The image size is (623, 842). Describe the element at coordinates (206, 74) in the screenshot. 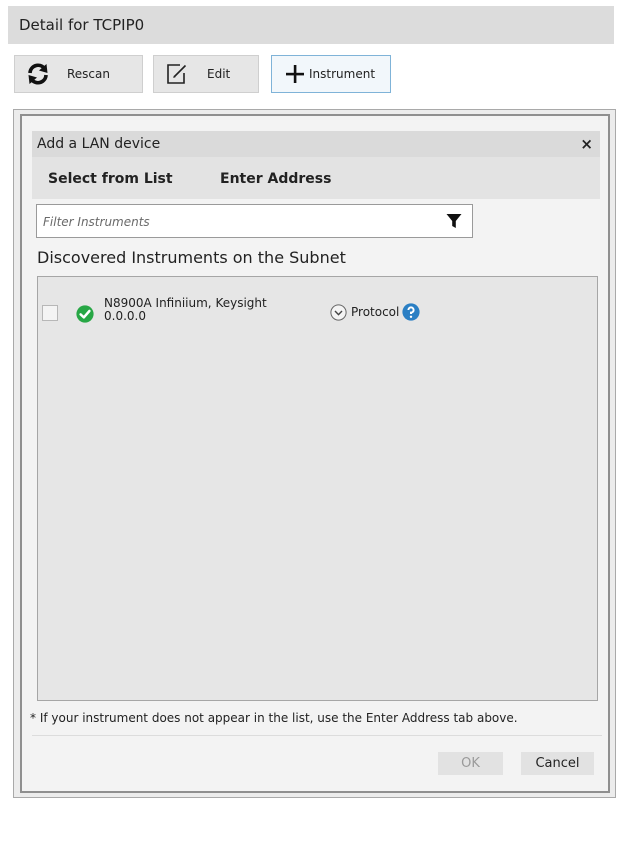

I see `edit-button: Edit` at that location.